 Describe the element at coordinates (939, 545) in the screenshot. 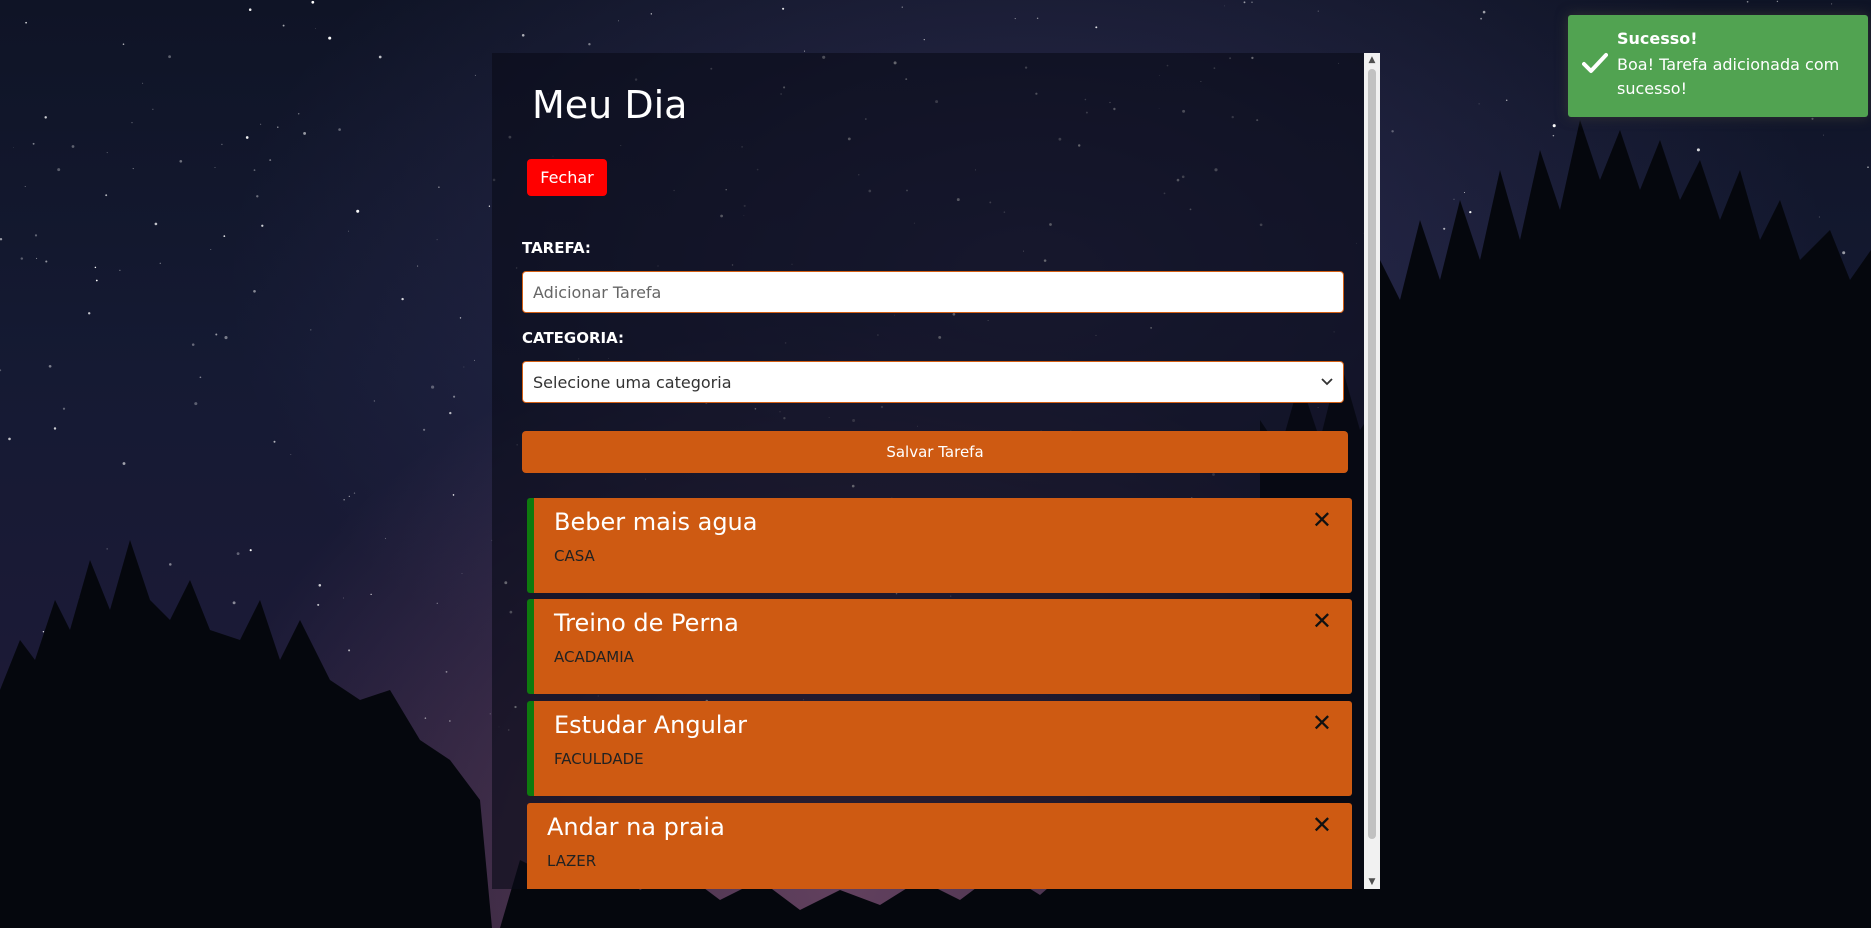

I see `task-item: Beber mais agua CASA ✕` at that location.